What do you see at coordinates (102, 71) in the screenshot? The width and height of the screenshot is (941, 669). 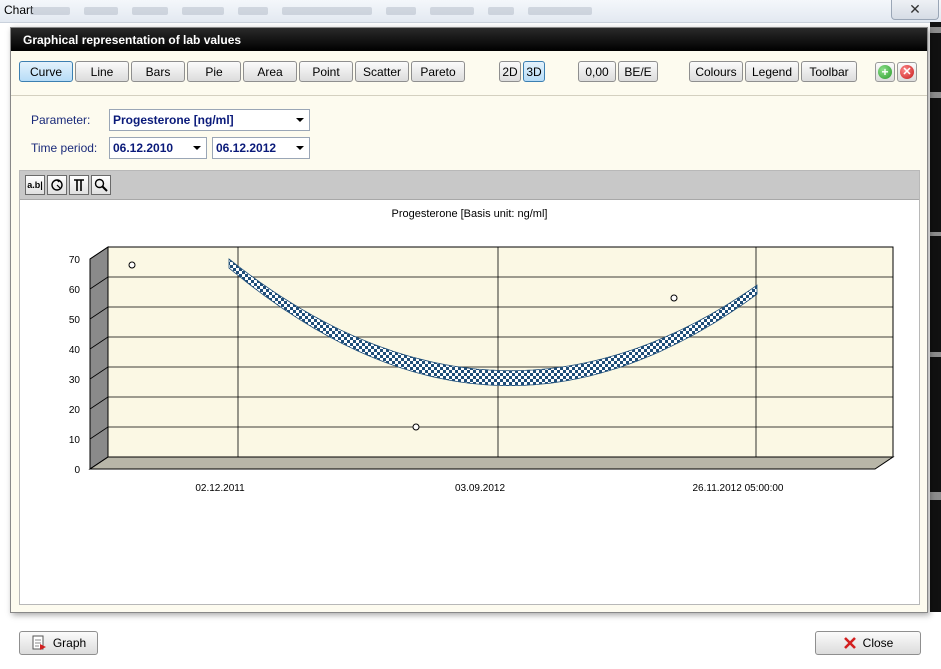 I see `line-button: Line` at bounding box center [102, 71].